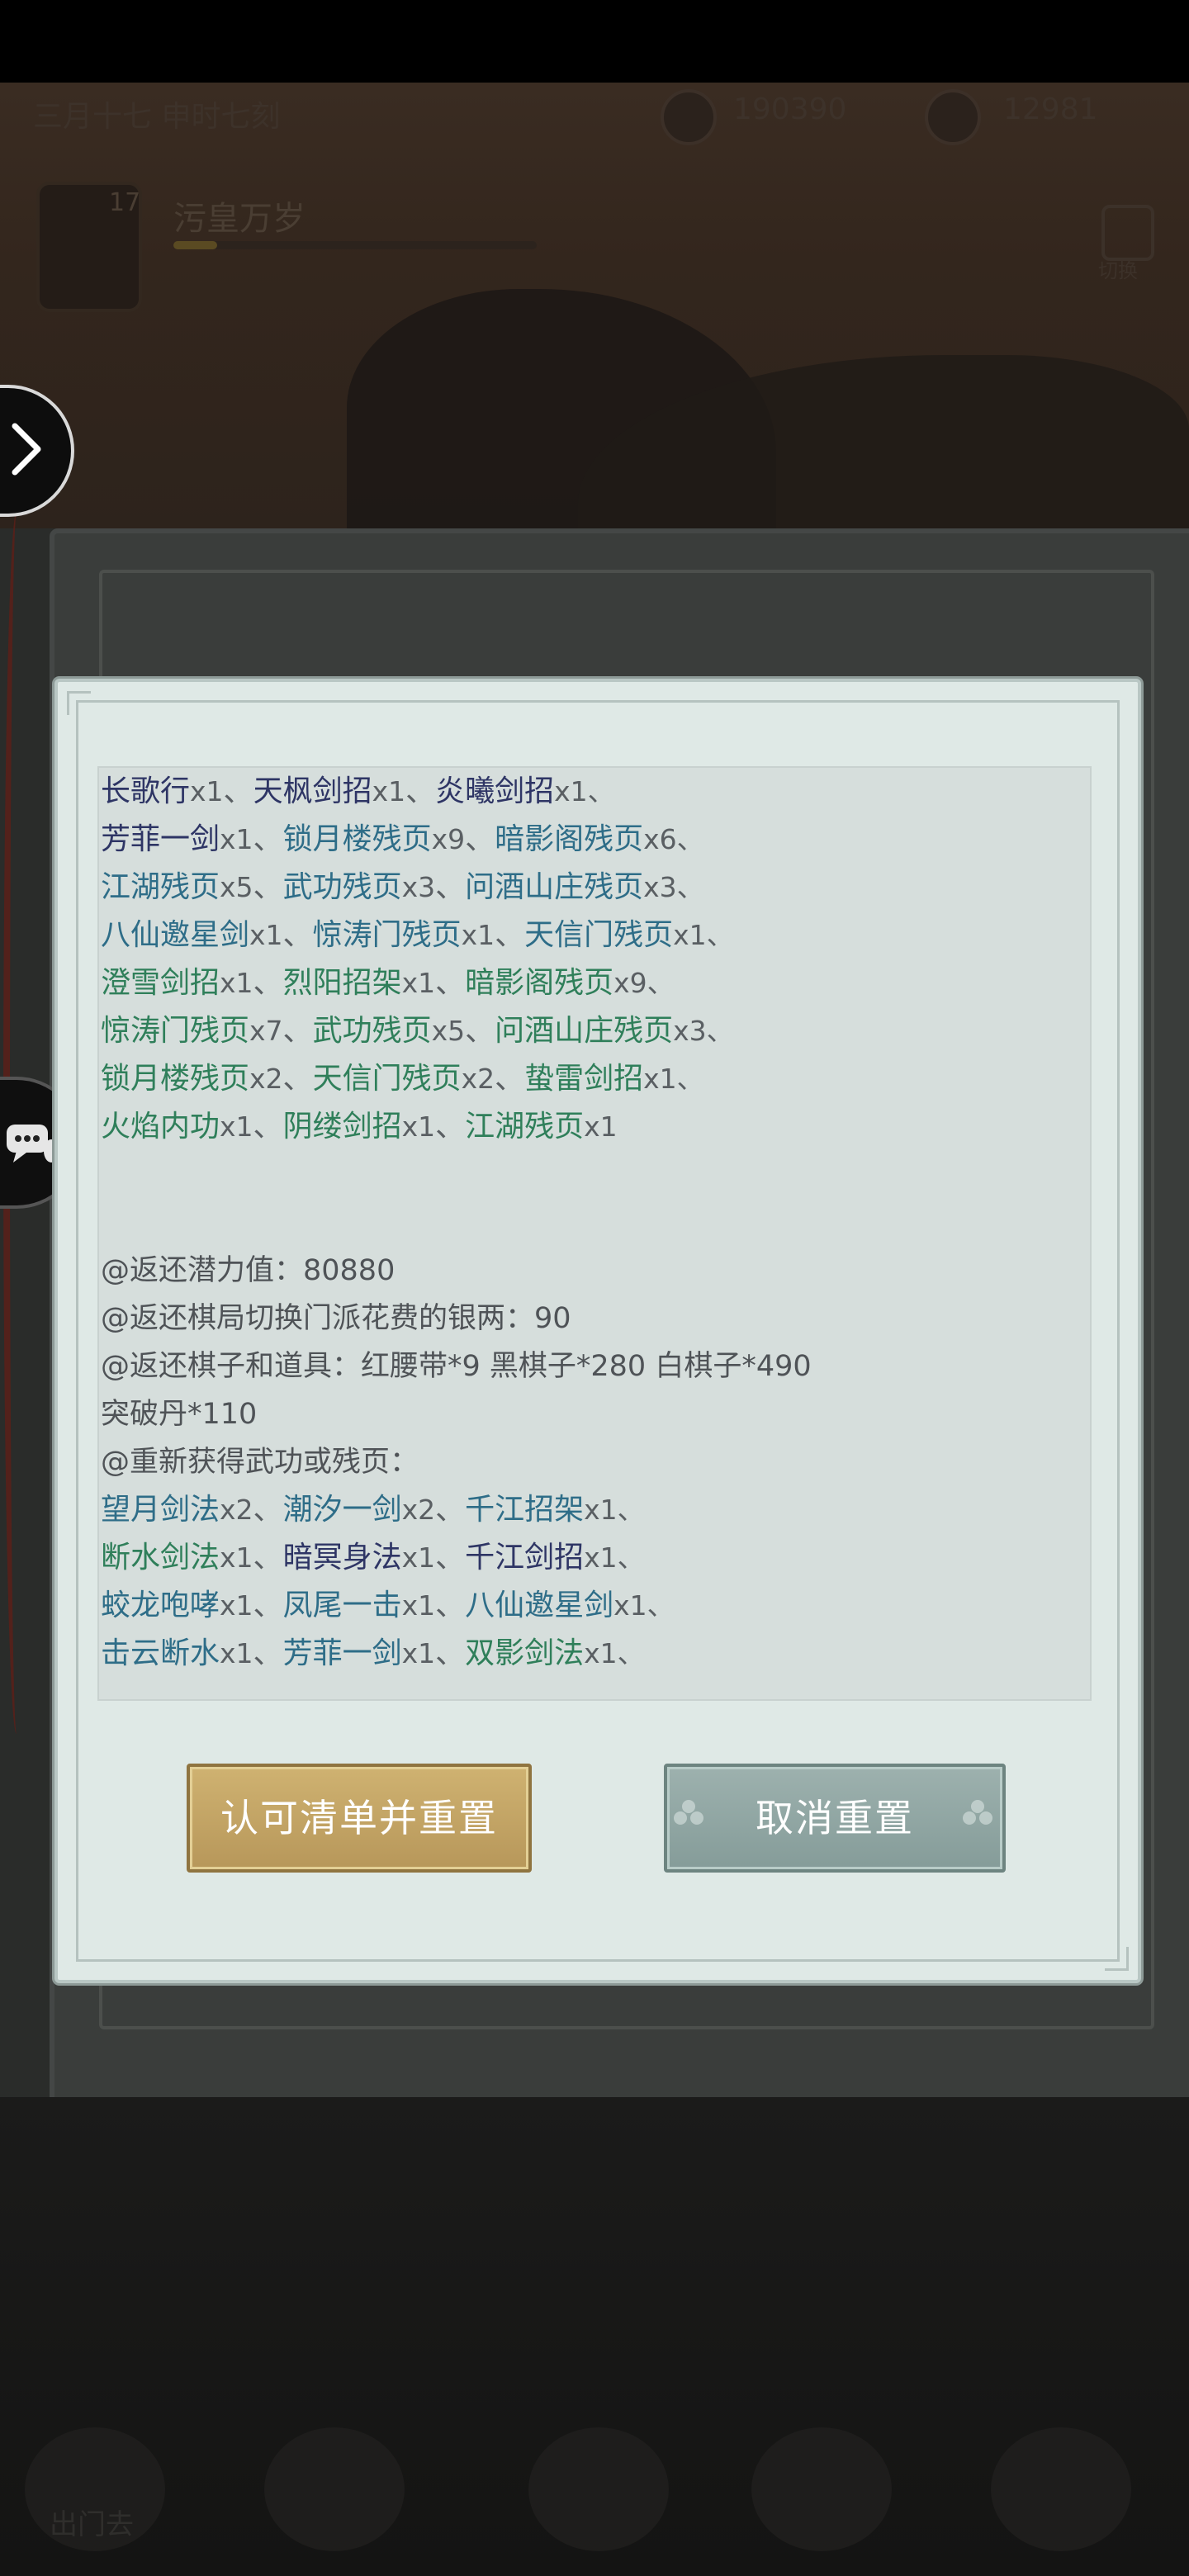 The image size is (1189, 2576). I want to click on list-item: 芳菲一剑x1、锁月楼残页x9、暗影阁残页x6、, so click(402, 839).